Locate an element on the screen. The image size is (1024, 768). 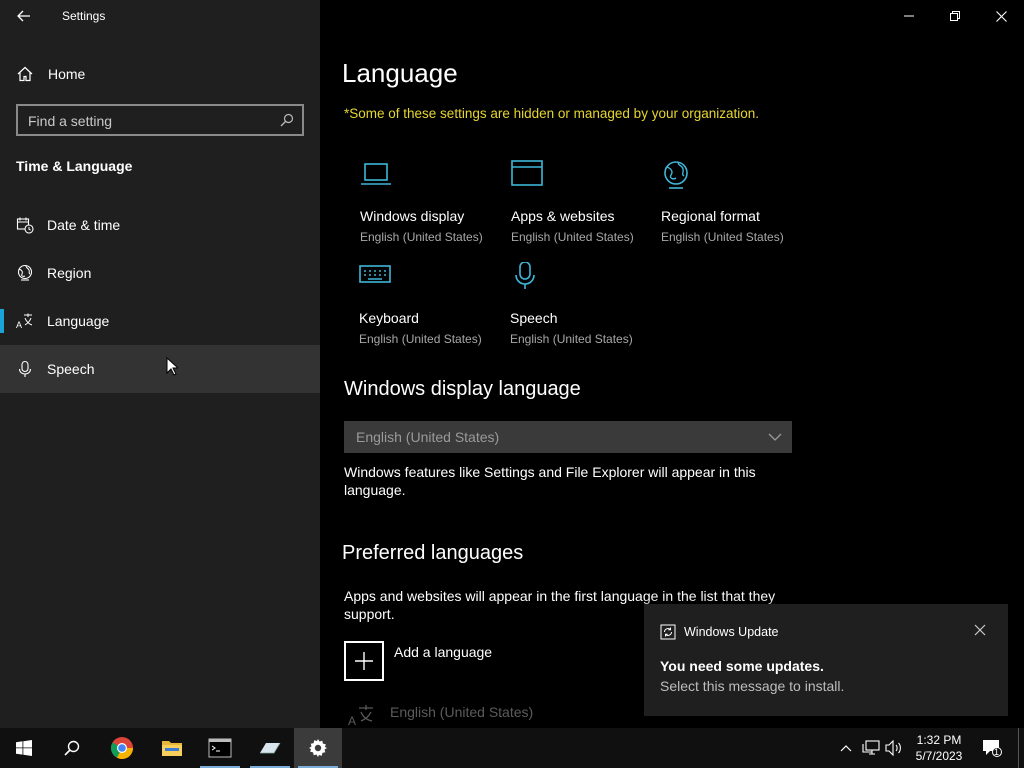
tile-regional-format: Regional format English (United States) is located at coordinates (731, 205).